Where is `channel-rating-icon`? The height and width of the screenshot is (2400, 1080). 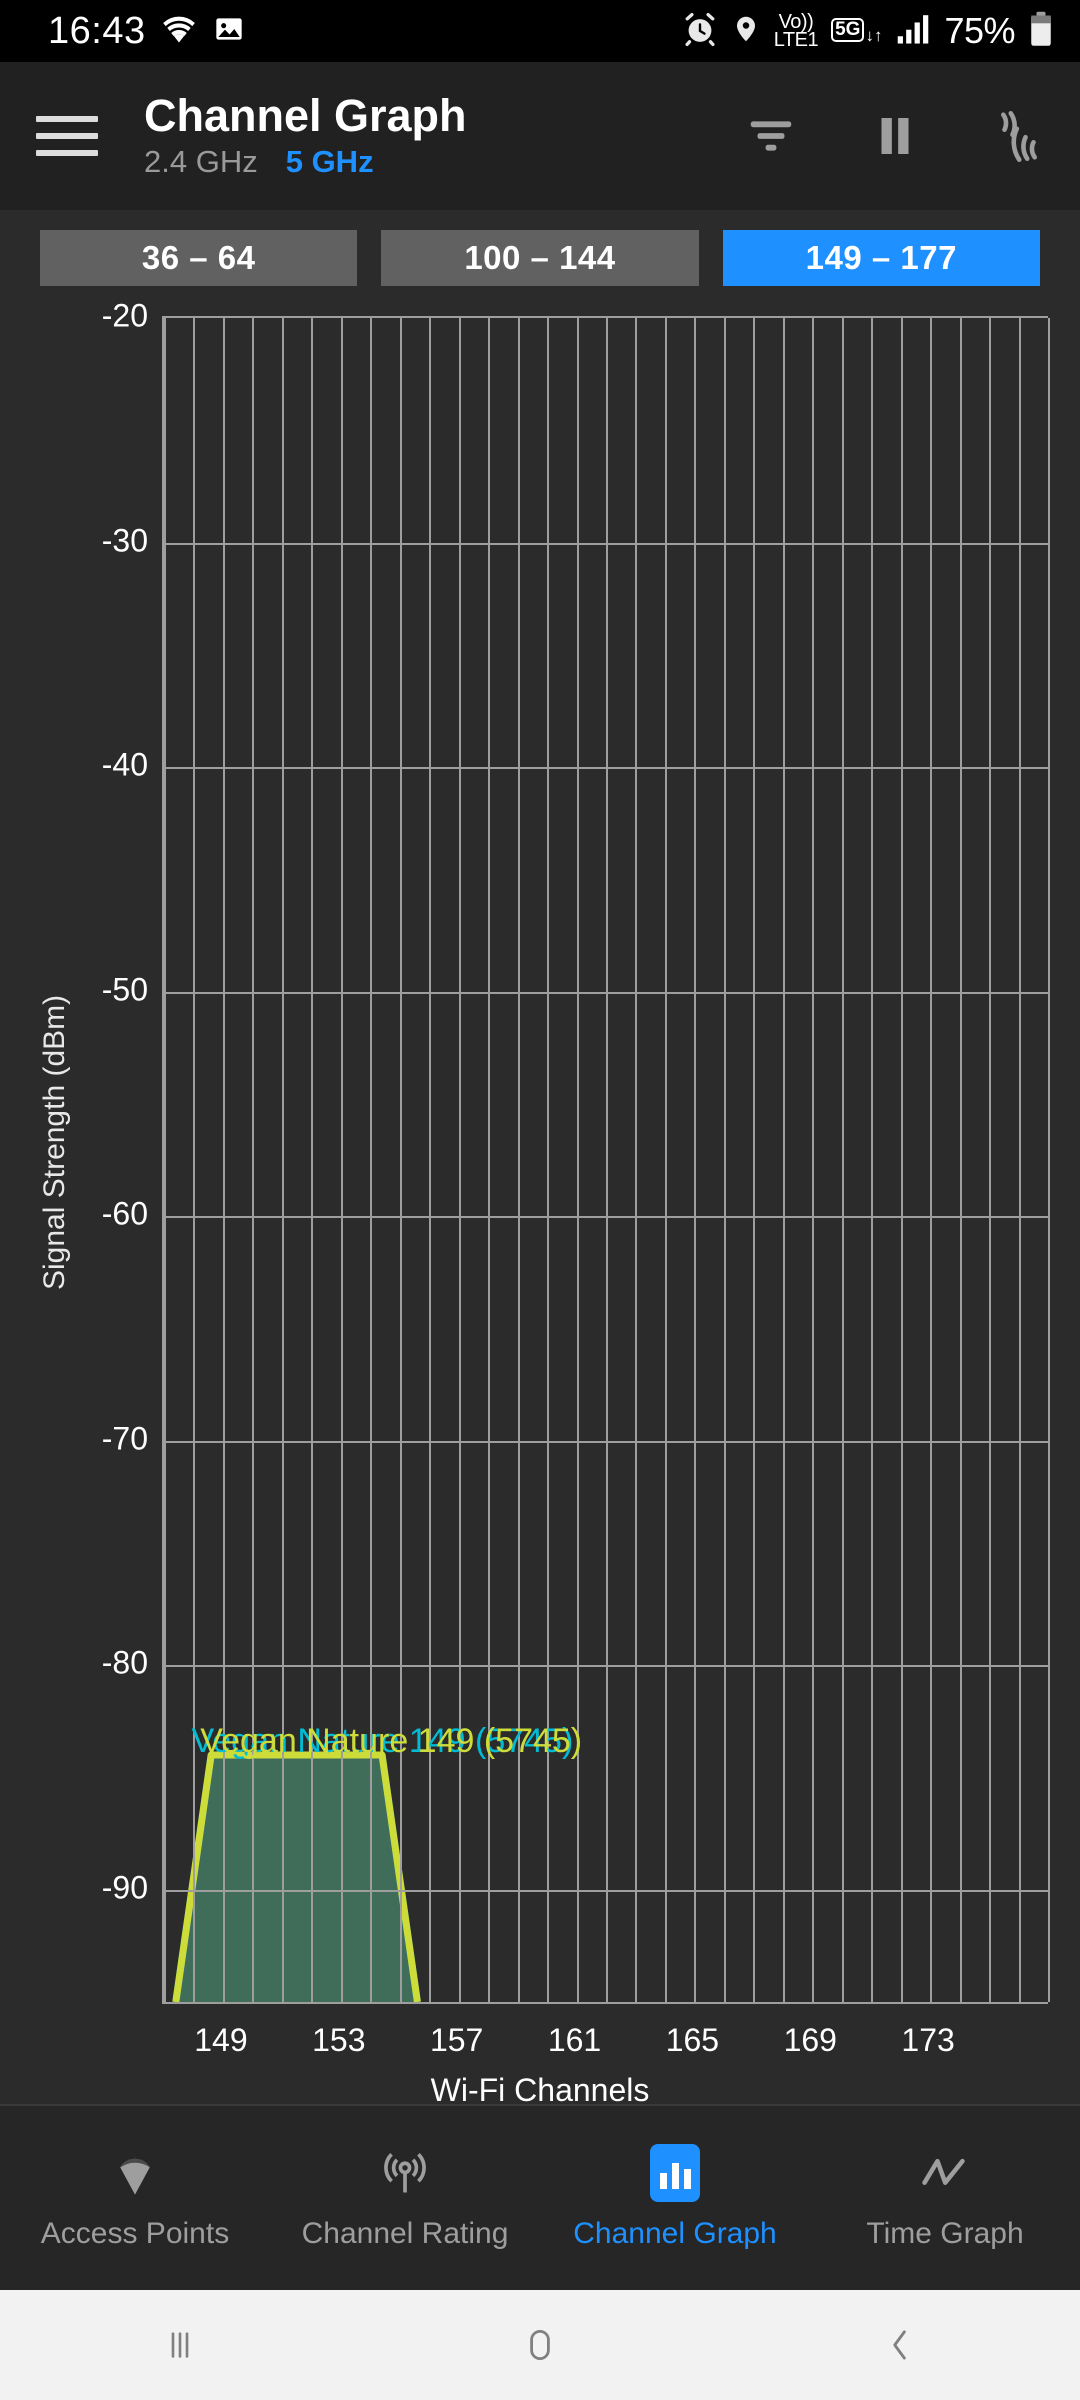
channel-rating-icon is located at coordinates (405, 2173).